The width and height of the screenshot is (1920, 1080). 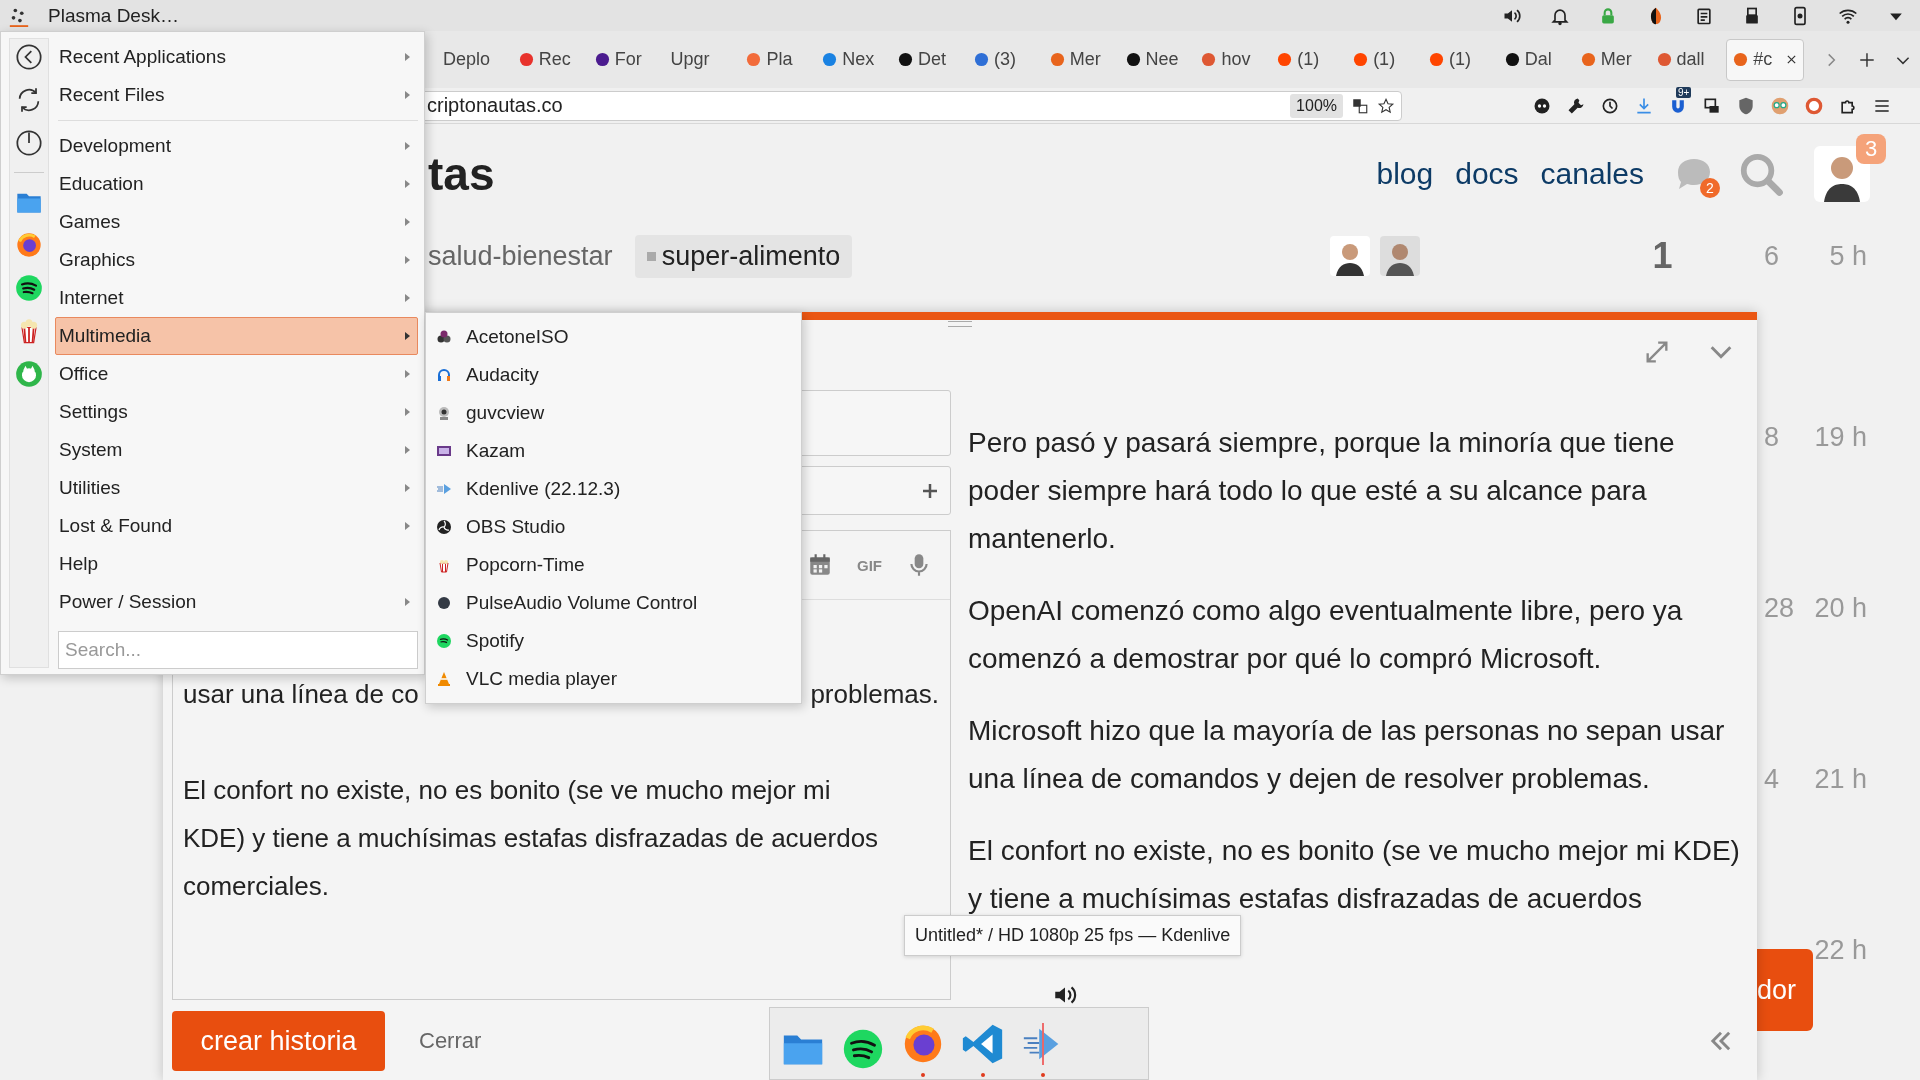 I want to click on film-icon, so click(x=444, y=451).